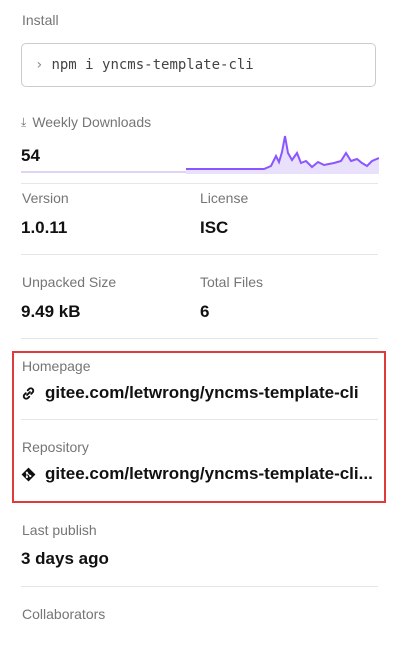 This screenshot has width=417, height=647. I want to click on collaborators-label: Collaborators, so click(64, 614).